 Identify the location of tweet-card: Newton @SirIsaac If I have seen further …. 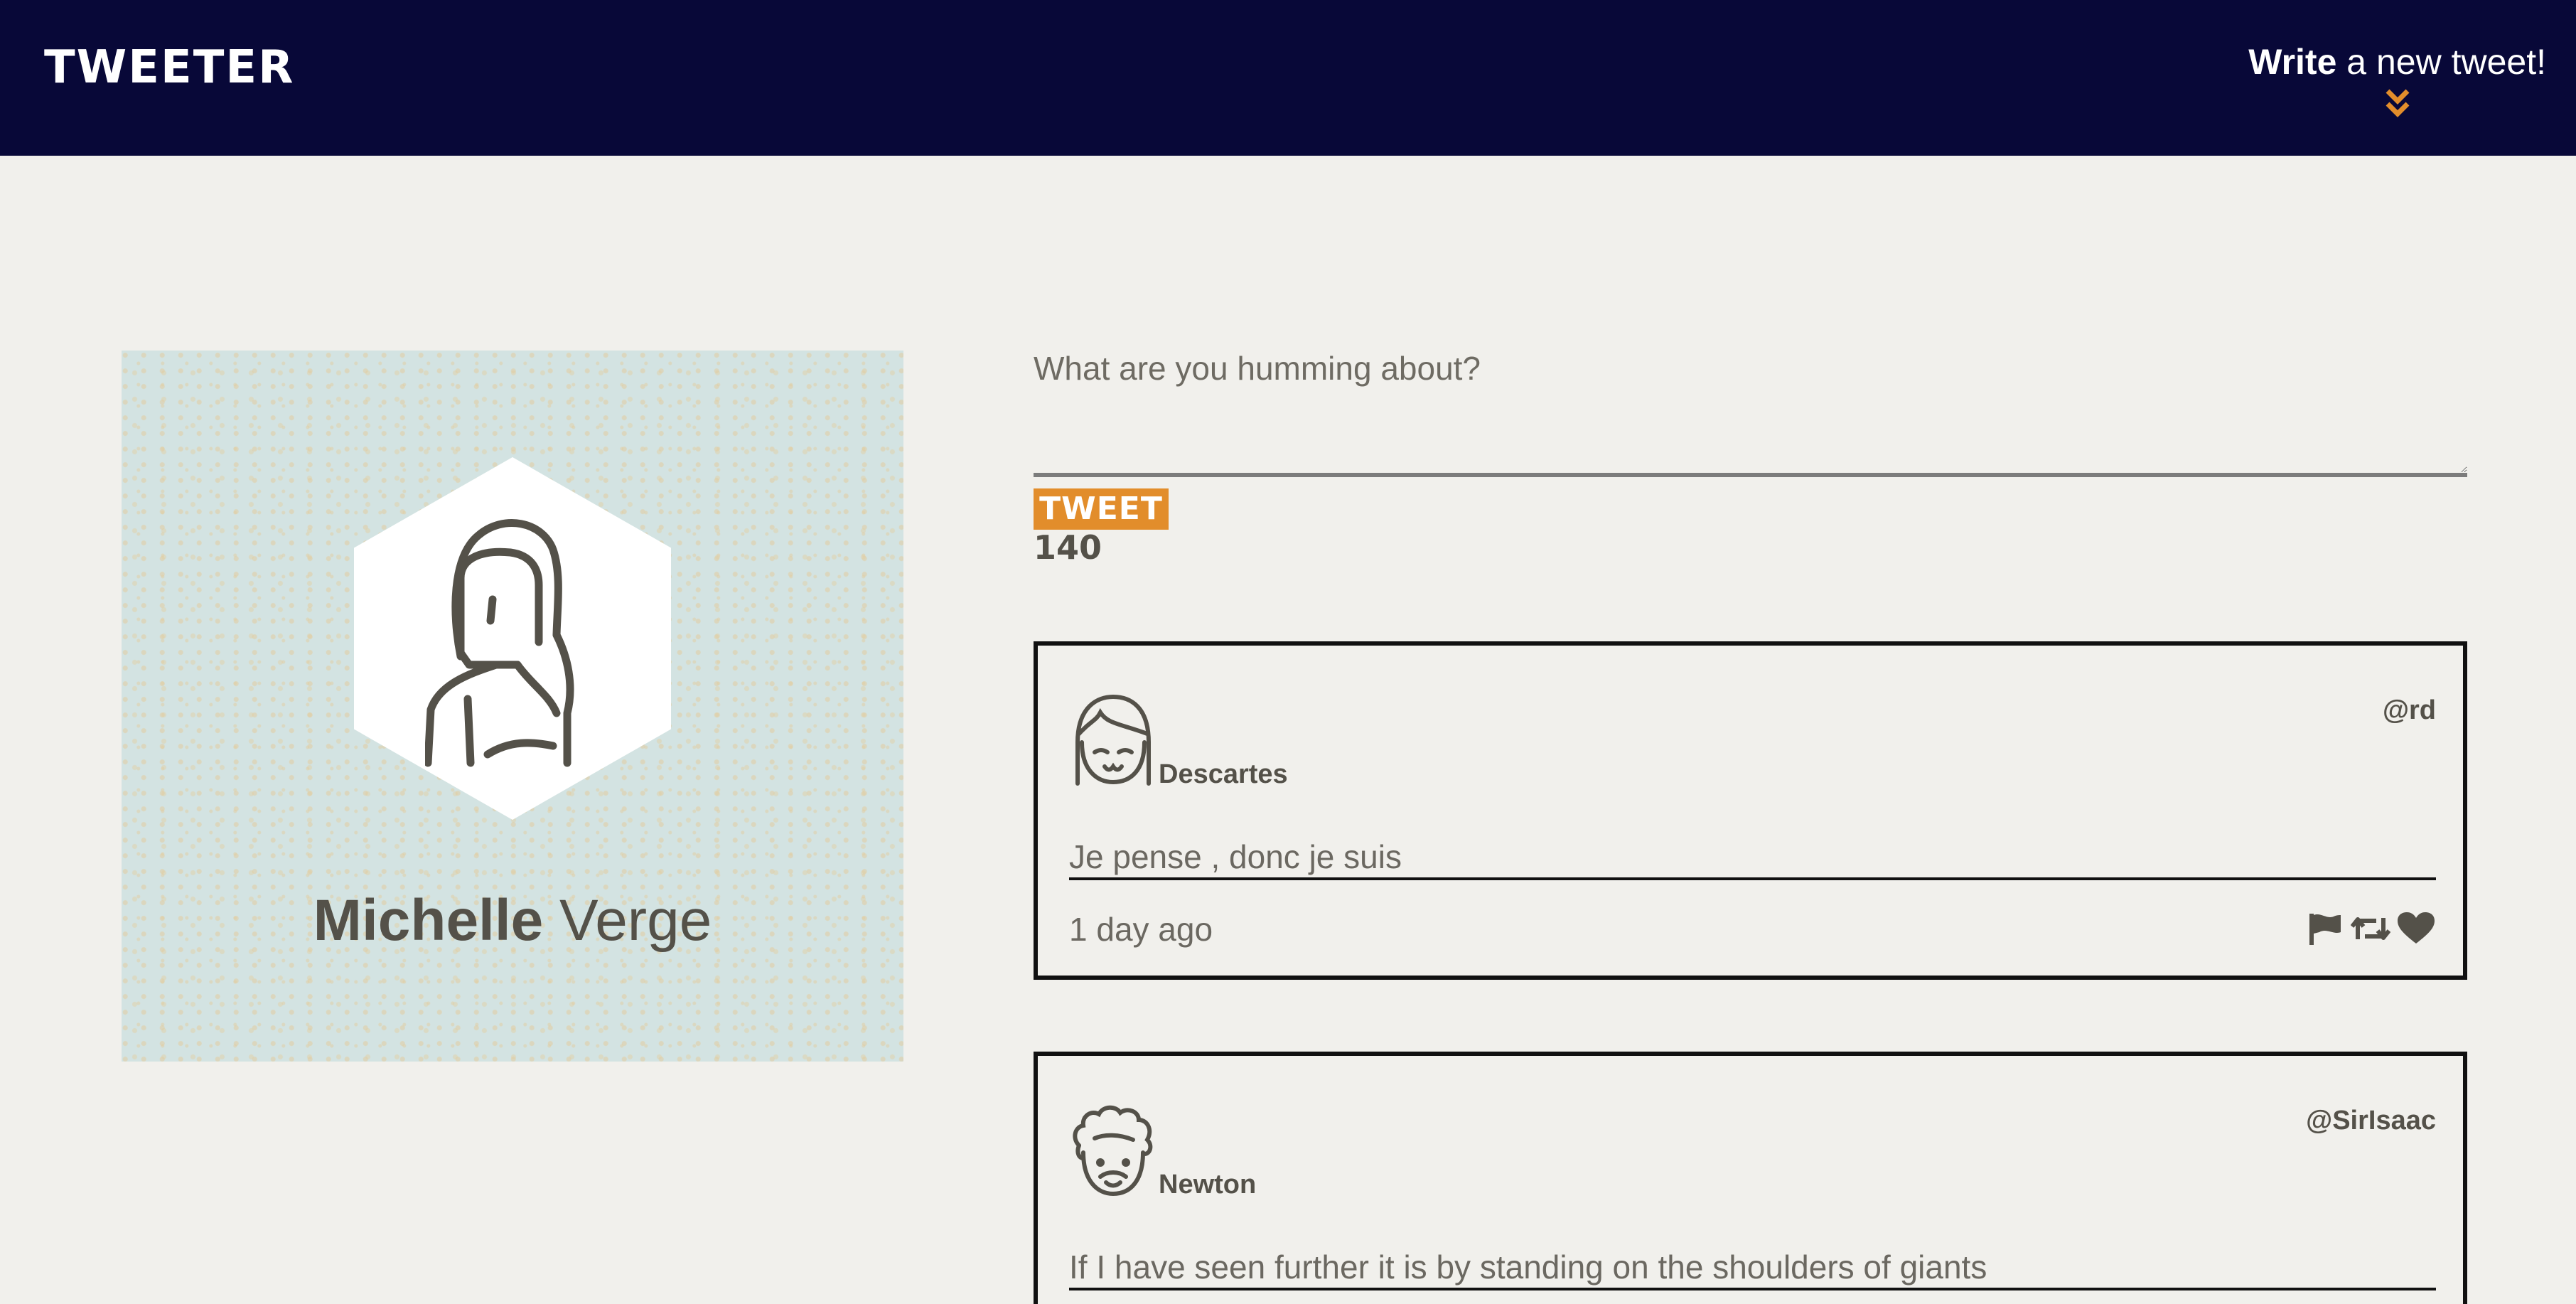
(1750, 1178).